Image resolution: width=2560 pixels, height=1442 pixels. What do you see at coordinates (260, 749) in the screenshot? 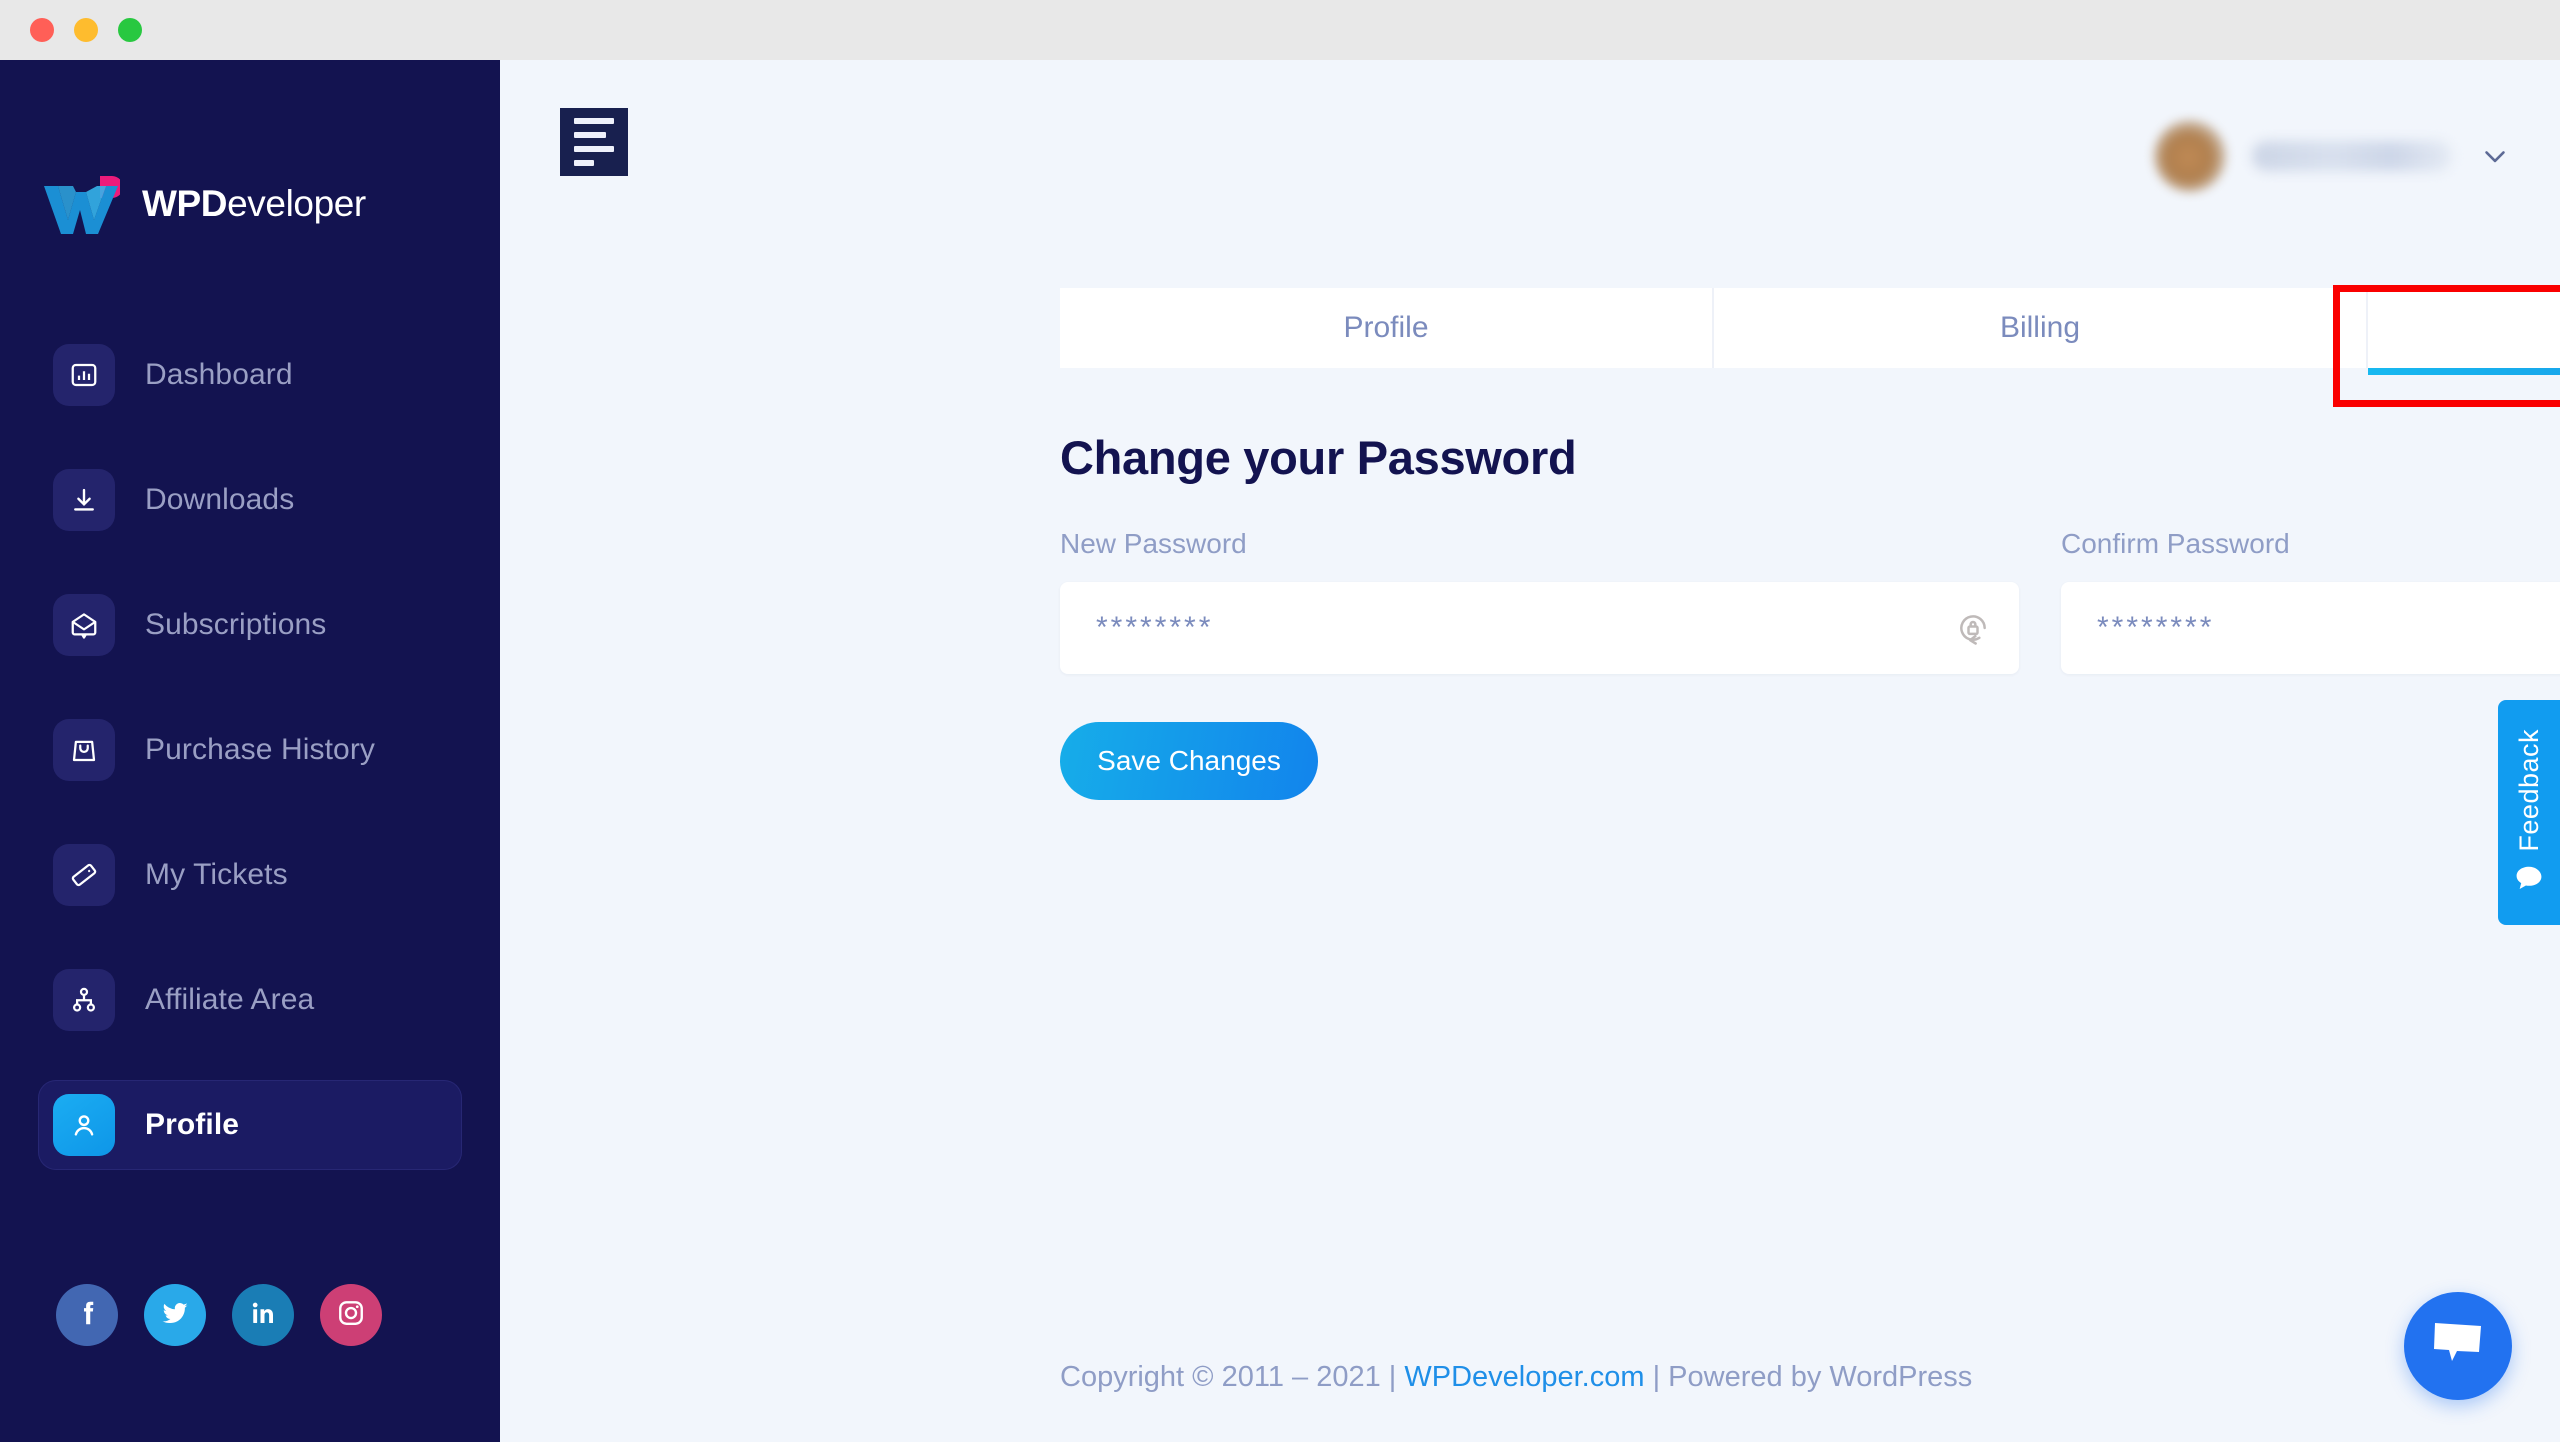
I see `sidebar-item-label: Purchase History` at bounding box center [260, 749].